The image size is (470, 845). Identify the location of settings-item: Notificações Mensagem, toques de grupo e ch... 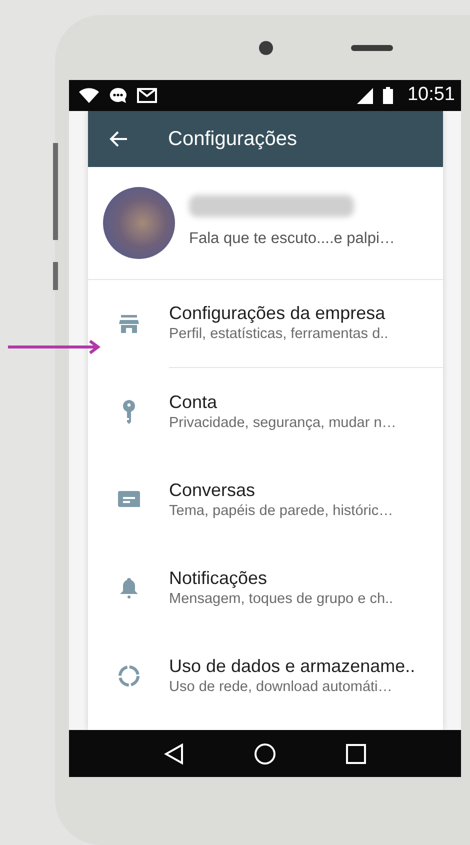
(265, 588).